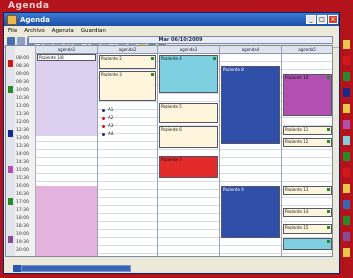 The image size is (353, 278). What do you see at coordinates (322, 19) in the screenshot?
I see `maximize-button: □` at bounding box center [322, 19].